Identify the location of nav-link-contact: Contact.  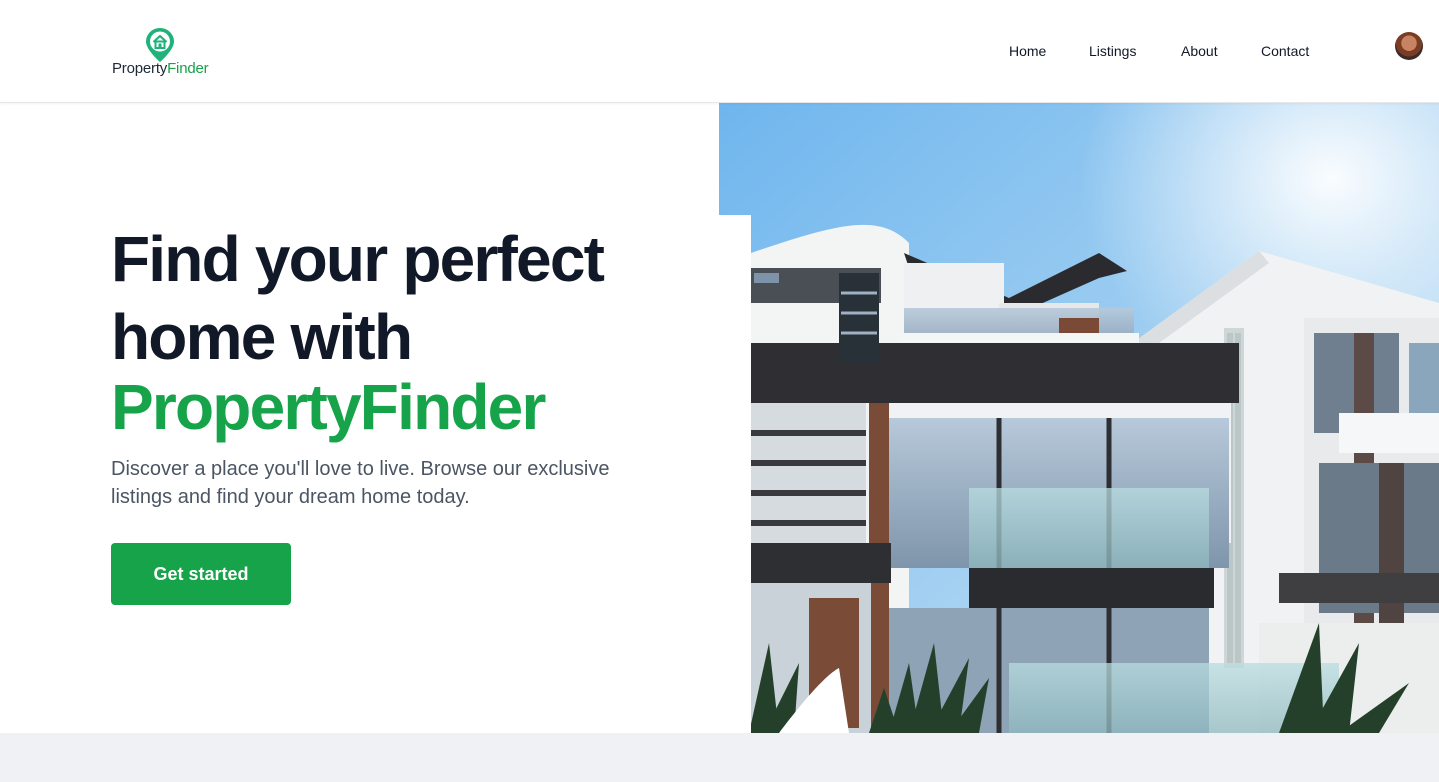
(1285, 51).